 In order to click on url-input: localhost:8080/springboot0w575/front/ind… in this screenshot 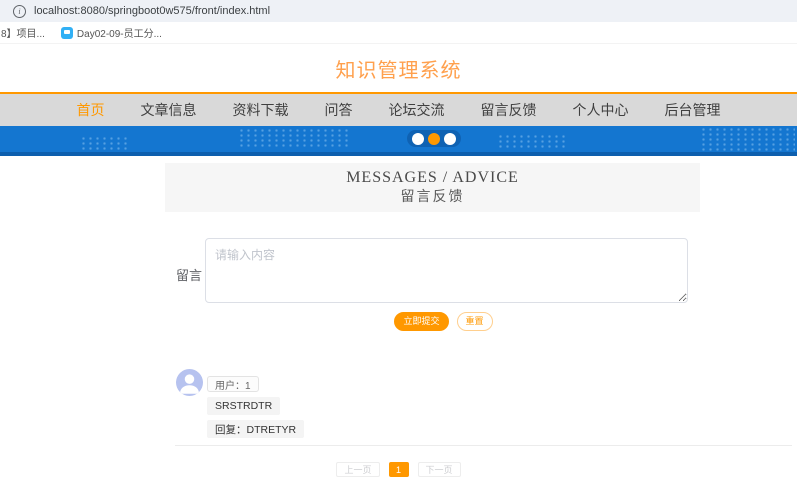, I will do `click(152, 11)`.